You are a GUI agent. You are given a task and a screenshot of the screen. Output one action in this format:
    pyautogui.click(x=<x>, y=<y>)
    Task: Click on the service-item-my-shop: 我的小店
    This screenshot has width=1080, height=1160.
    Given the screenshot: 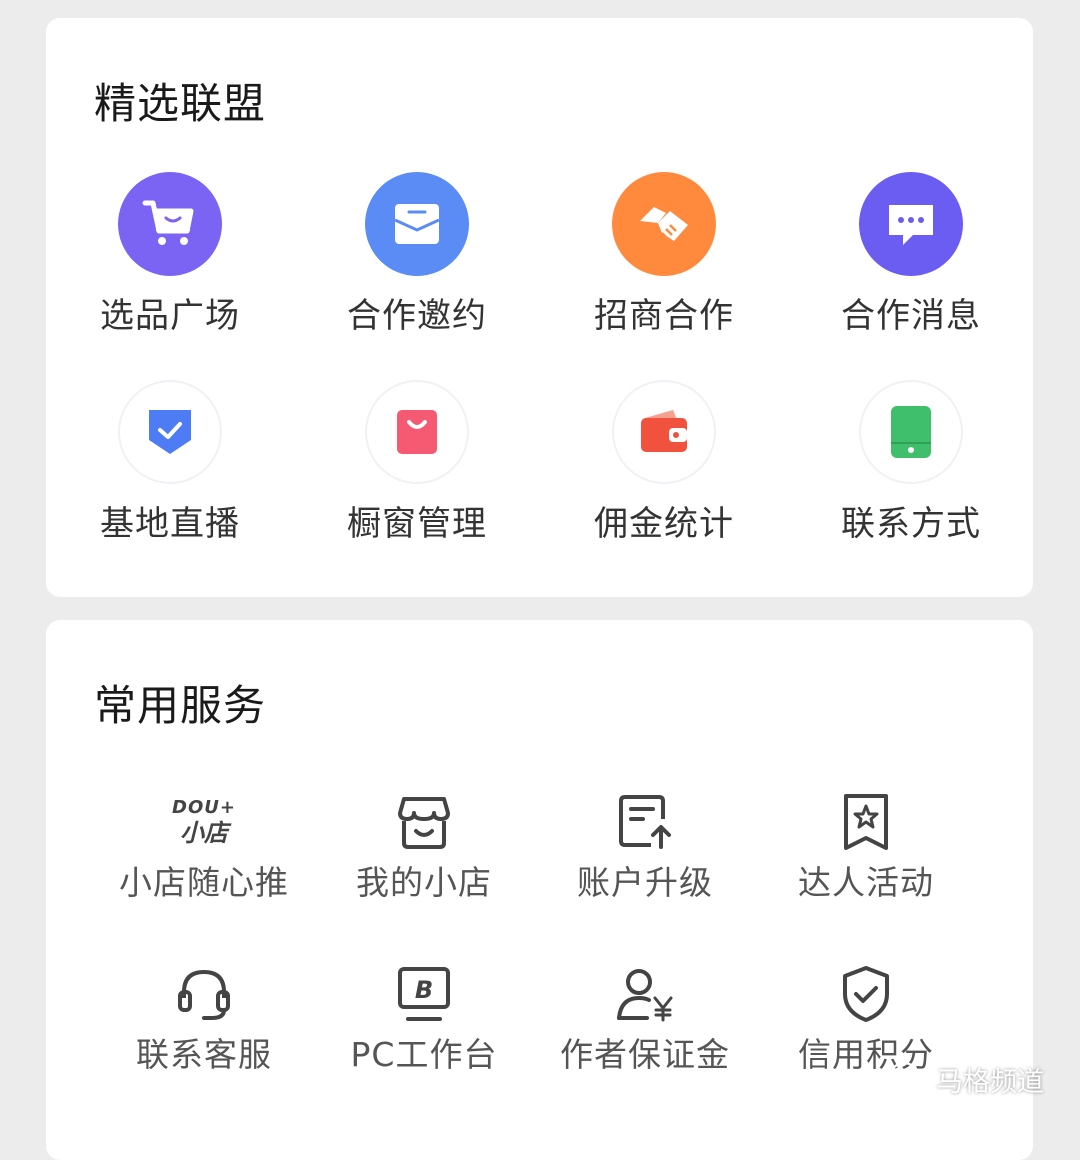 What is the action you would take?
    pyautogui.click(x=424, y=847)
    